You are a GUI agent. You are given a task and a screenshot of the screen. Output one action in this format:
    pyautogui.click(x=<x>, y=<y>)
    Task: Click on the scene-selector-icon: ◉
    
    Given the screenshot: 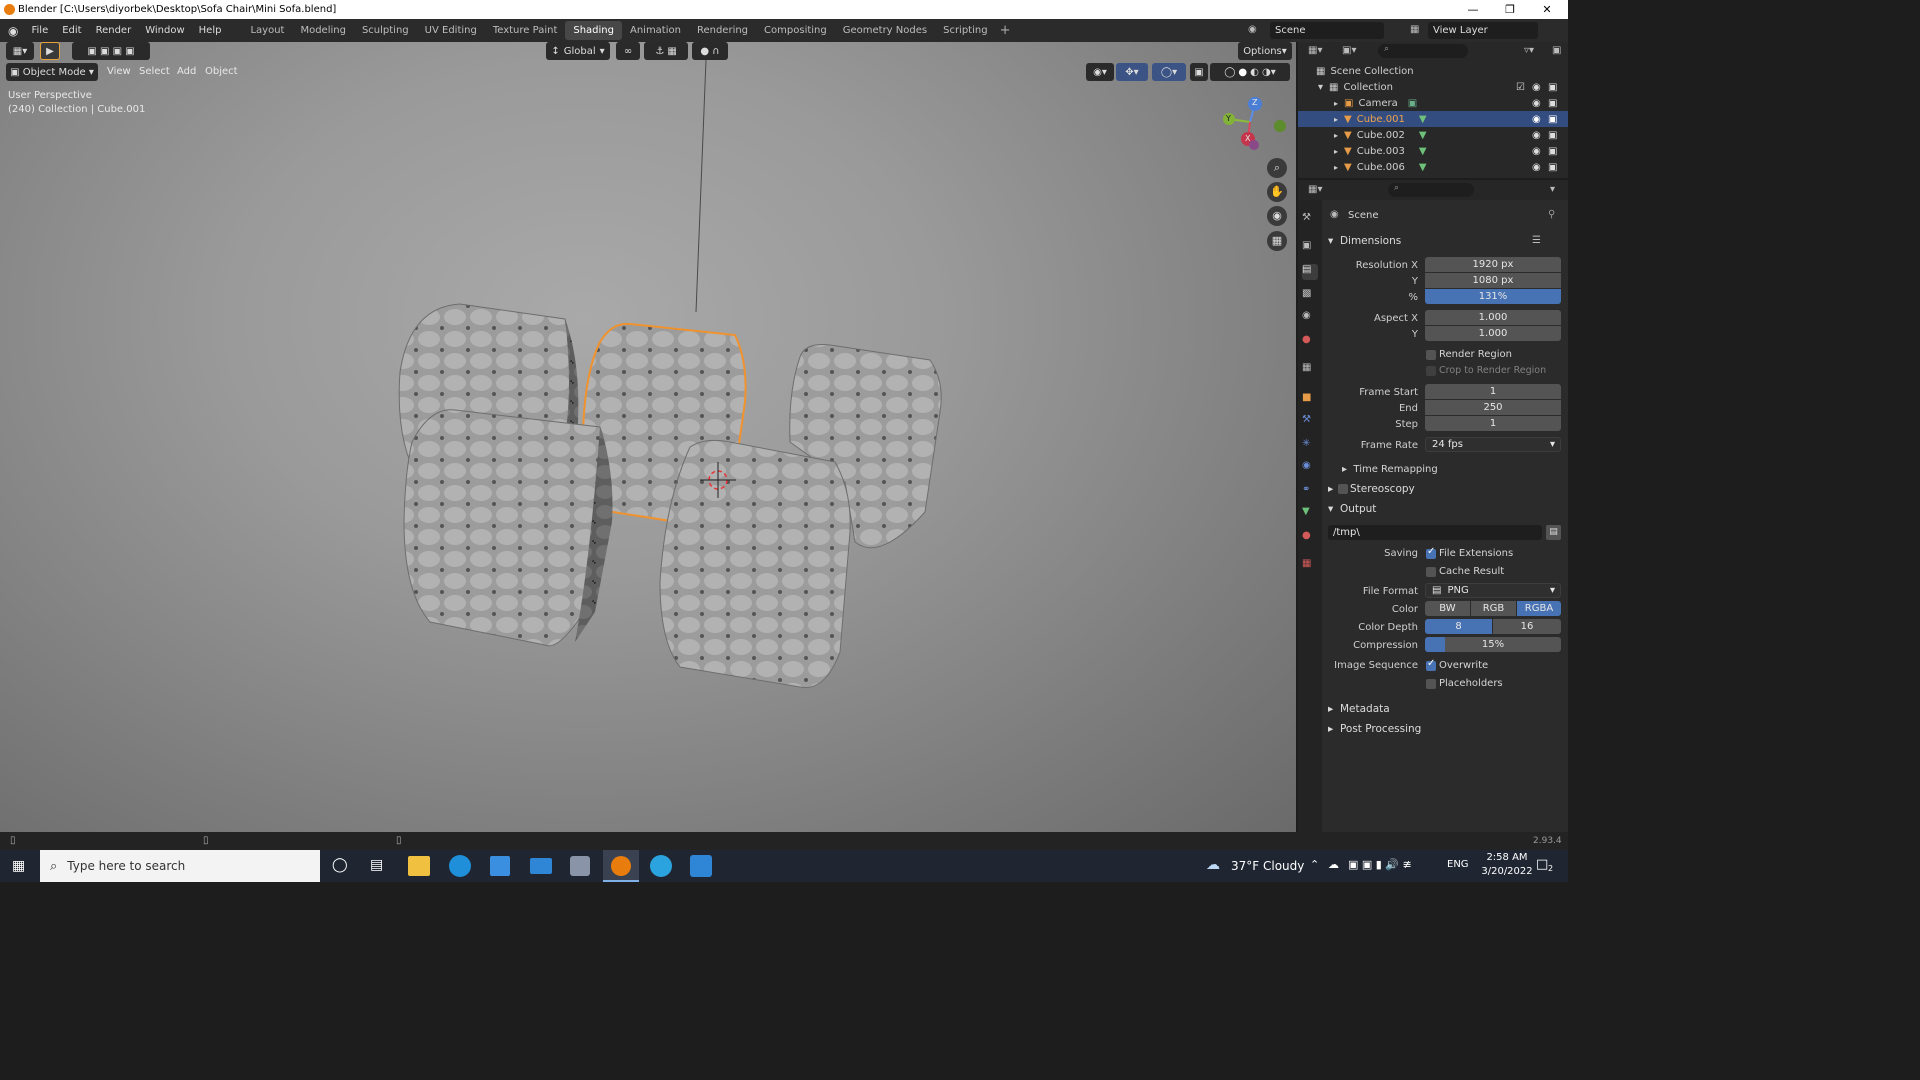 What is the action you would take?
    pyautogui.click(x=1252, y=29)
    